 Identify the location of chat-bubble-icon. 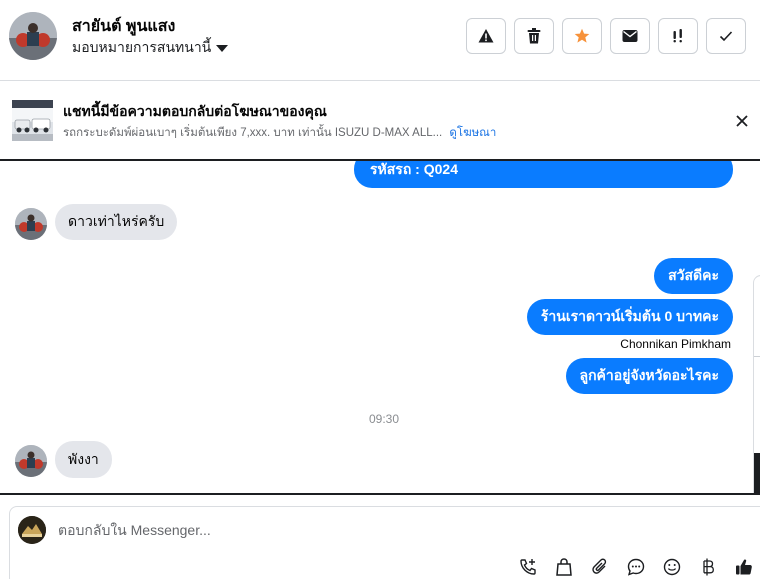
(636, 567).